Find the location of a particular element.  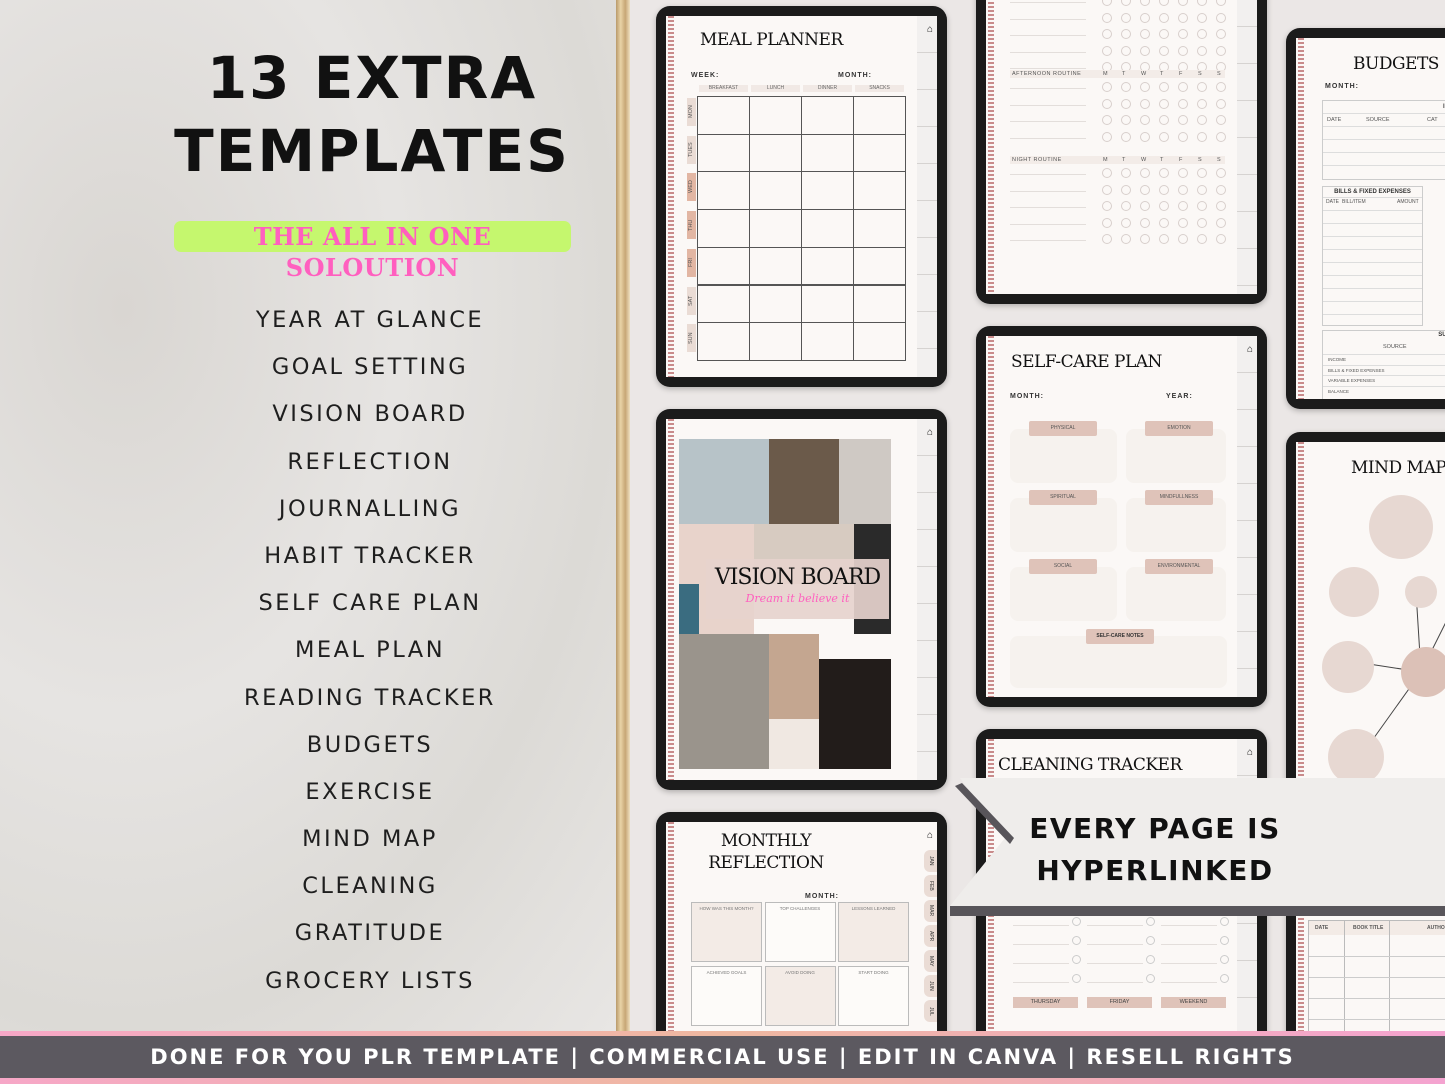

summary-row: VARIABLE EXPENSES is located at coordinates (1352, 380).